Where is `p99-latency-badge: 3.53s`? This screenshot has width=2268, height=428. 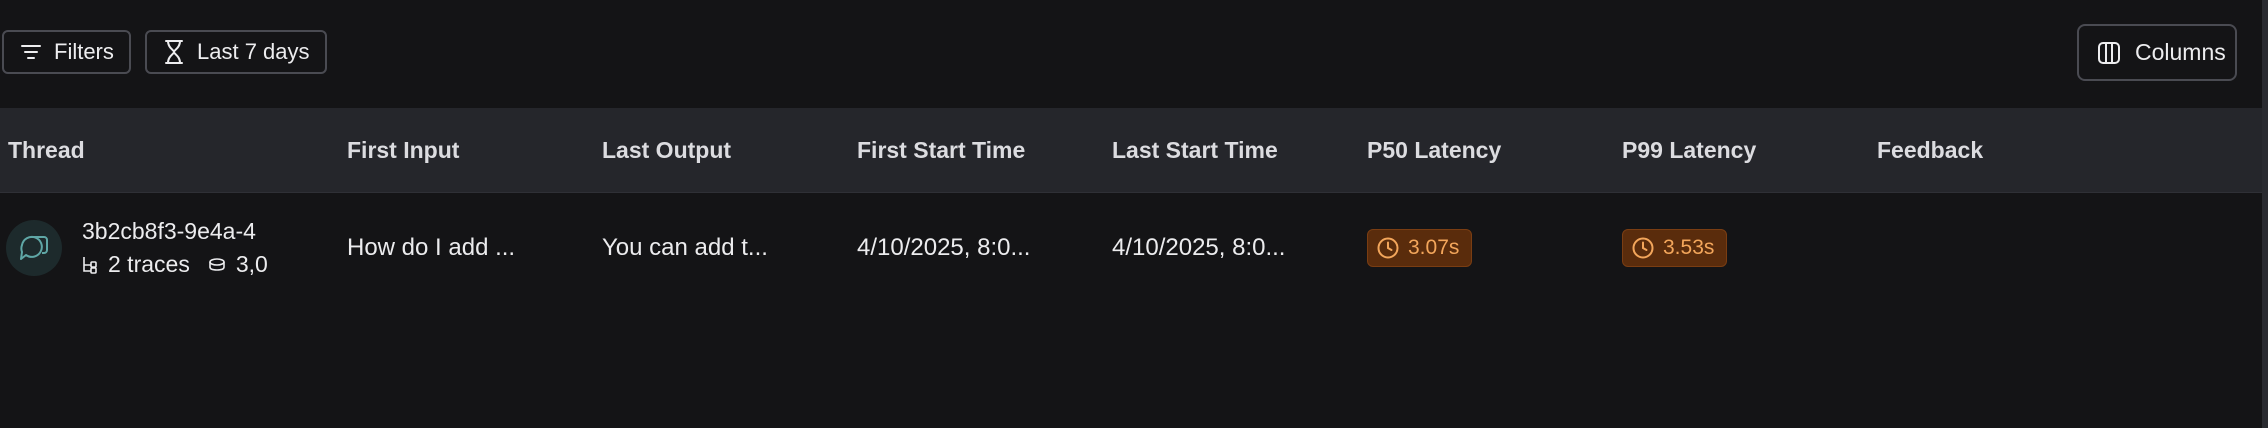 p99-latency-badge: 3.53s is located at coordinates (1675, 248).